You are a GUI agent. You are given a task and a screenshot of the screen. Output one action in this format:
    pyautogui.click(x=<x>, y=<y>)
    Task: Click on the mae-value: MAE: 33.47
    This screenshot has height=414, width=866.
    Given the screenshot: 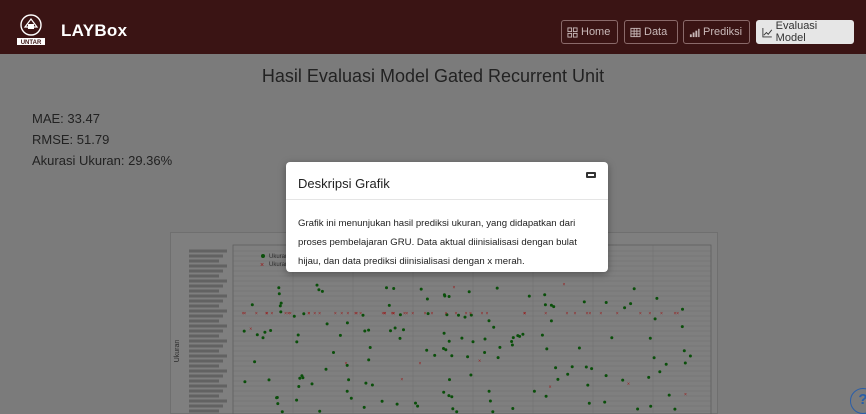 What is the action you would take?
    pyautogui.click(x=66, y=118)
    